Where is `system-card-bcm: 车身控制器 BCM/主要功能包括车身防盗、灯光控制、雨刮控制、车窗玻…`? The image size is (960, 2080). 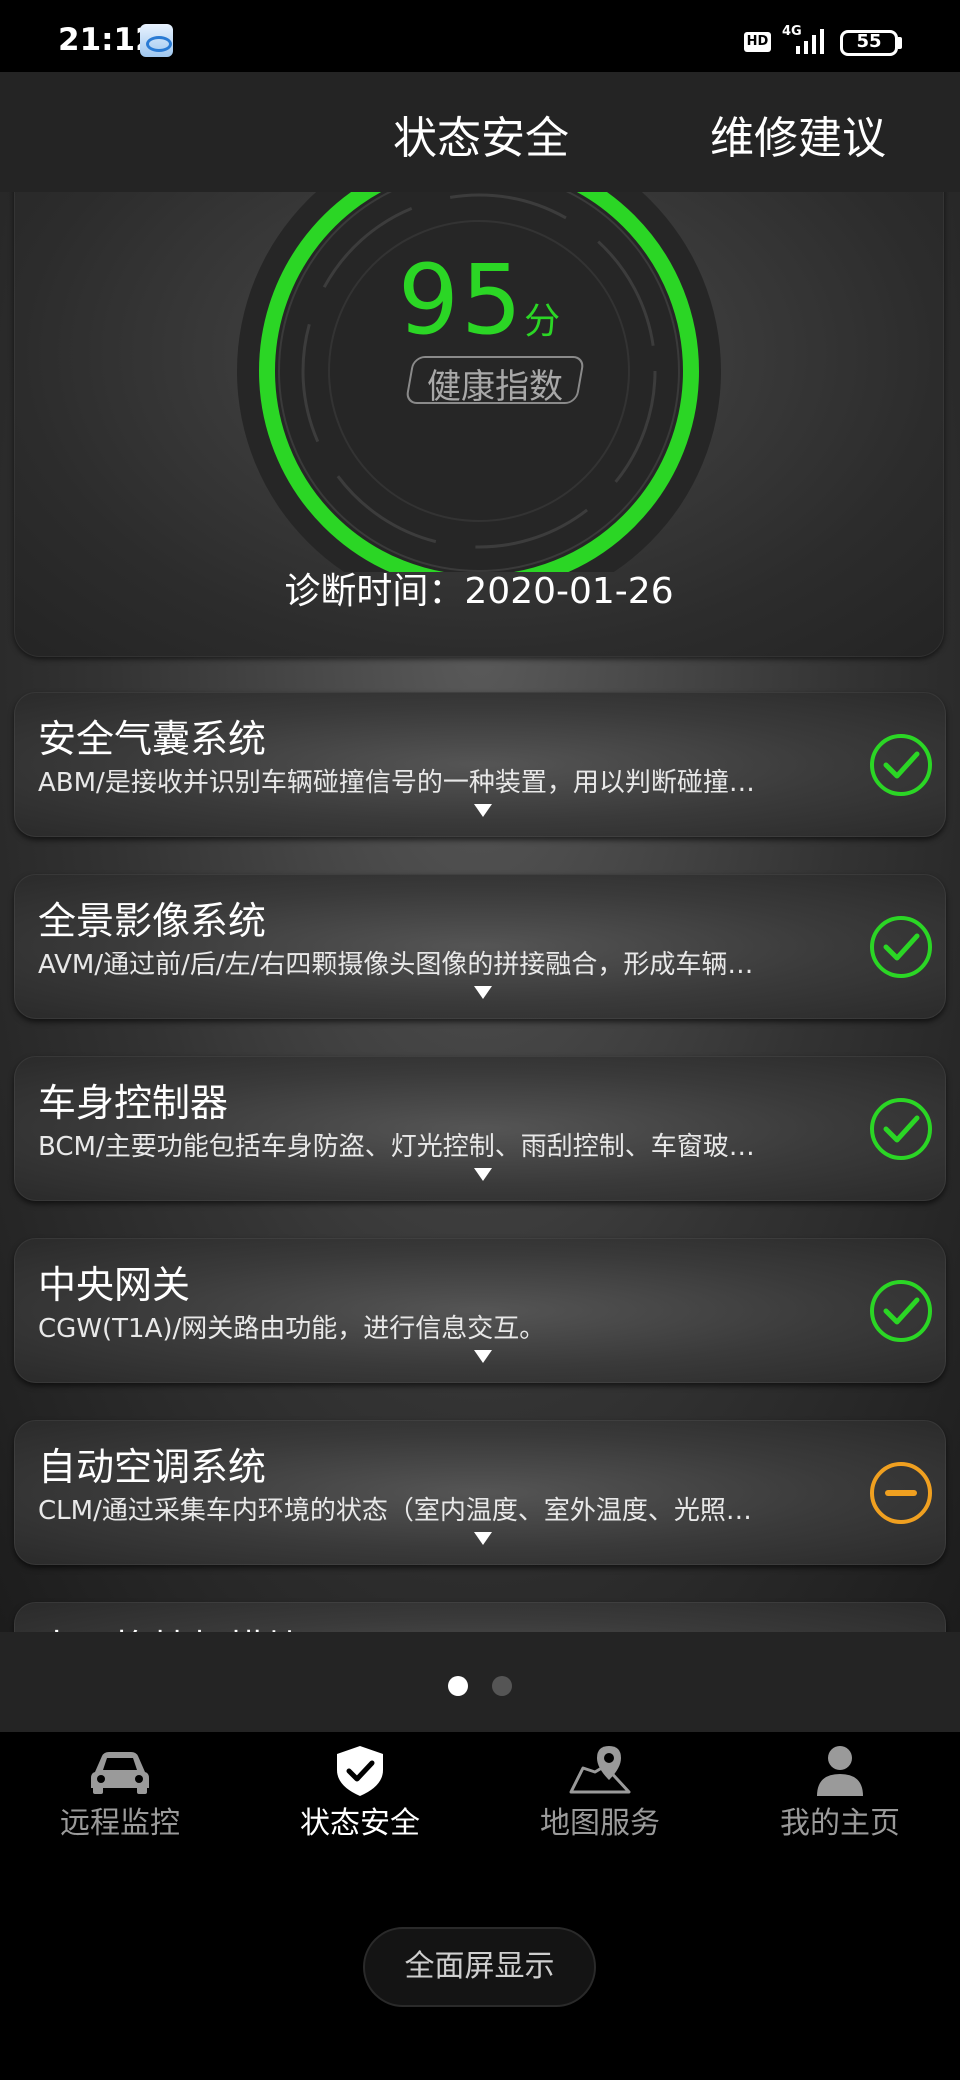
system-card-bcm: 车身控制器 BCM/主要功能包括车身防盗、灯光控制、雨刮控制、车窗玻… is located at coordinates (480, 1128).